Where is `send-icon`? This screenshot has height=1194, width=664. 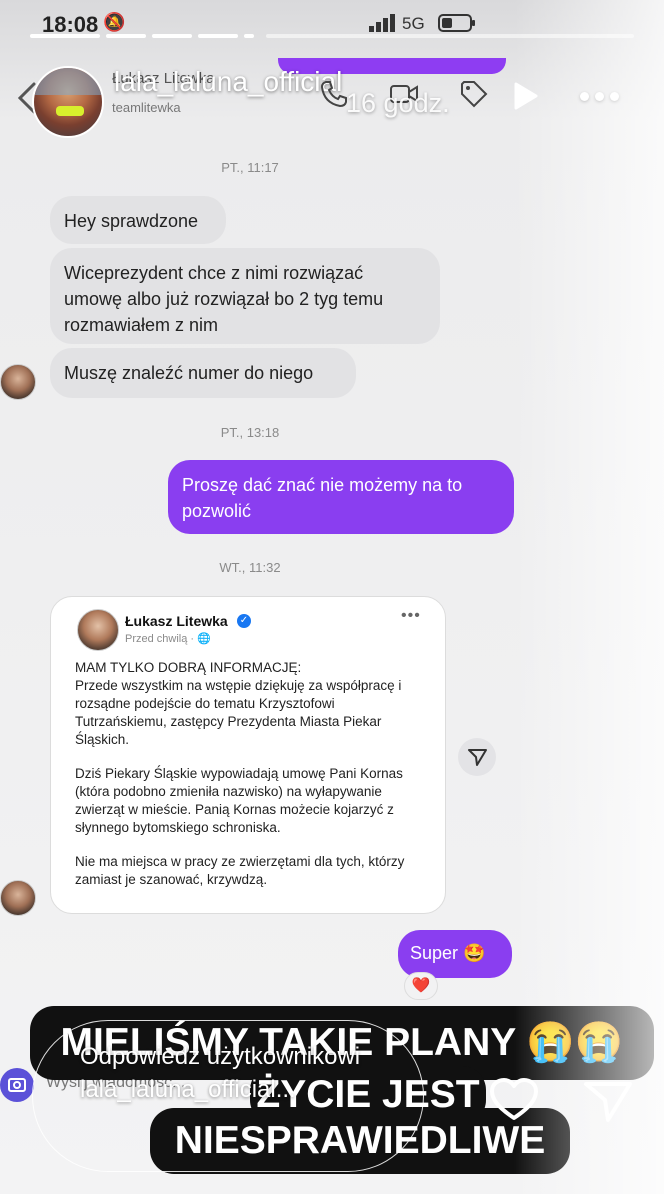 send-icon is located at coordinates (608, 1100).